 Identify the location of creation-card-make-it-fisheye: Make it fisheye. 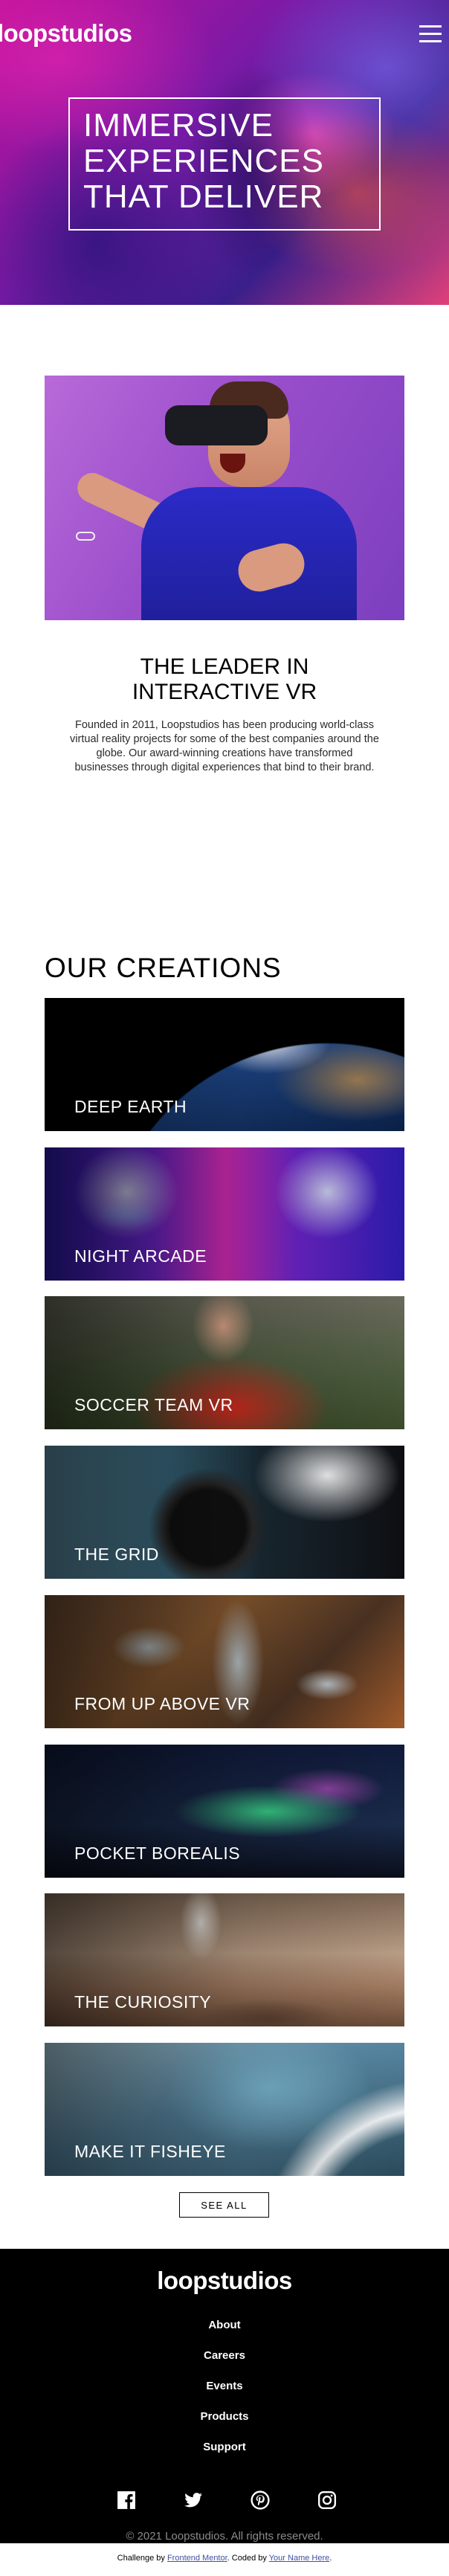
(224, 2109).